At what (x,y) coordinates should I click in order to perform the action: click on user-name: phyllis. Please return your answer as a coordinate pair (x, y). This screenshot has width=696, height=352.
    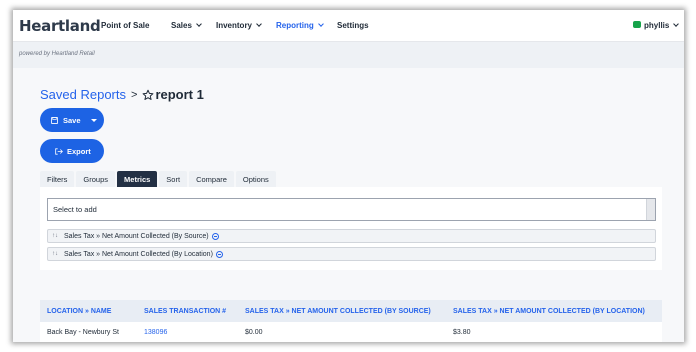
    Looking at the image, I should click on (657, 25).